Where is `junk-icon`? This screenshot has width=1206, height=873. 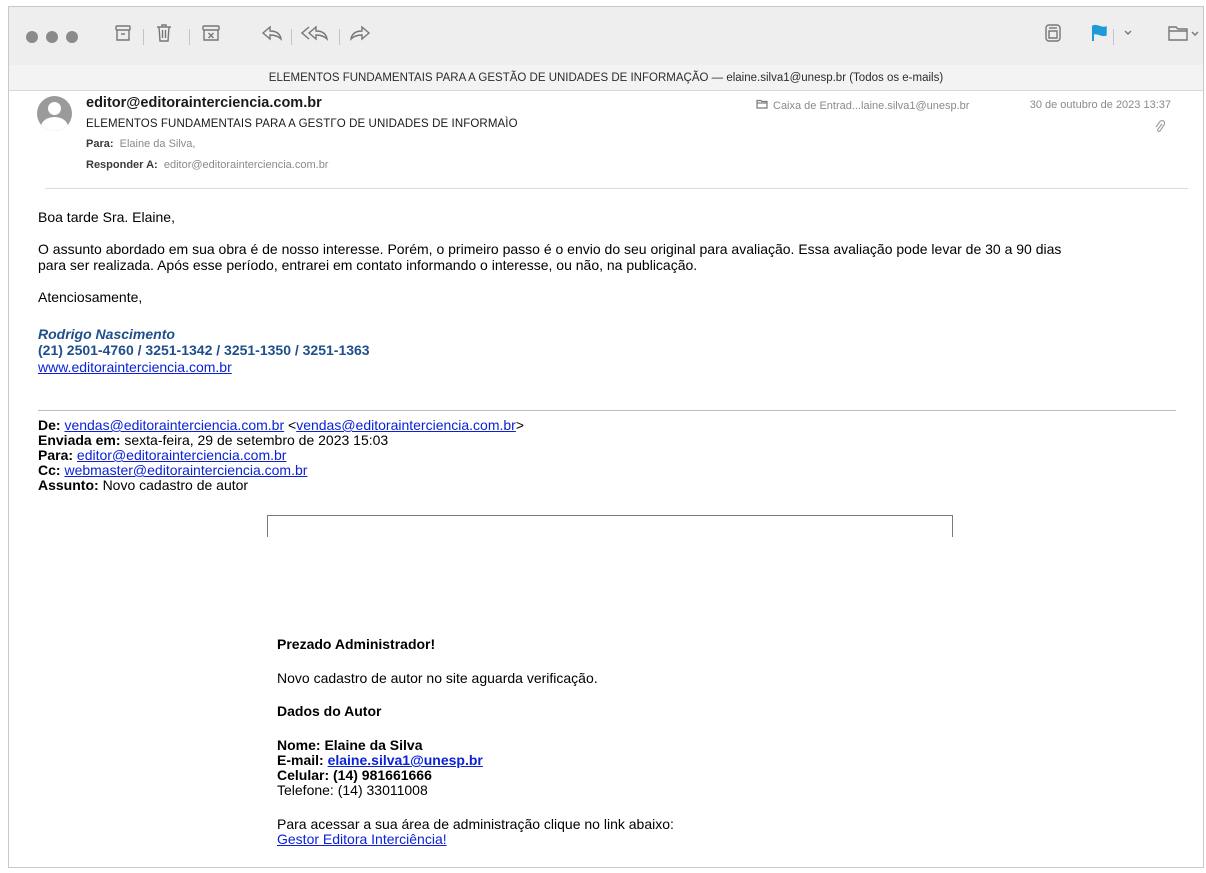
junk-icon is located at coordinates (211, 33).